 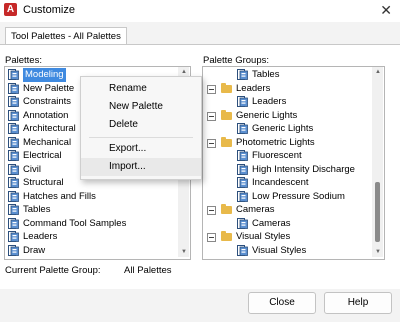 I want to click on palette-group-item: Visual Styles, so click(x=287, y=251).